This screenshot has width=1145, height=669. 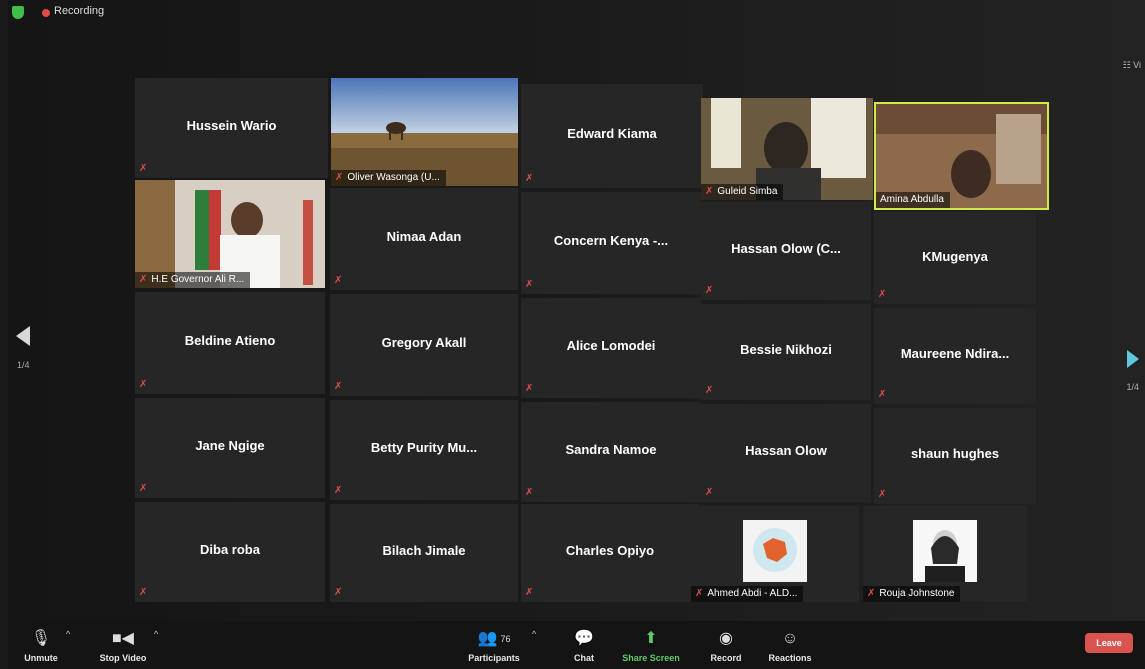 I want to click on participants-button: 👥 76 Participants, so click(x=494, y=646).